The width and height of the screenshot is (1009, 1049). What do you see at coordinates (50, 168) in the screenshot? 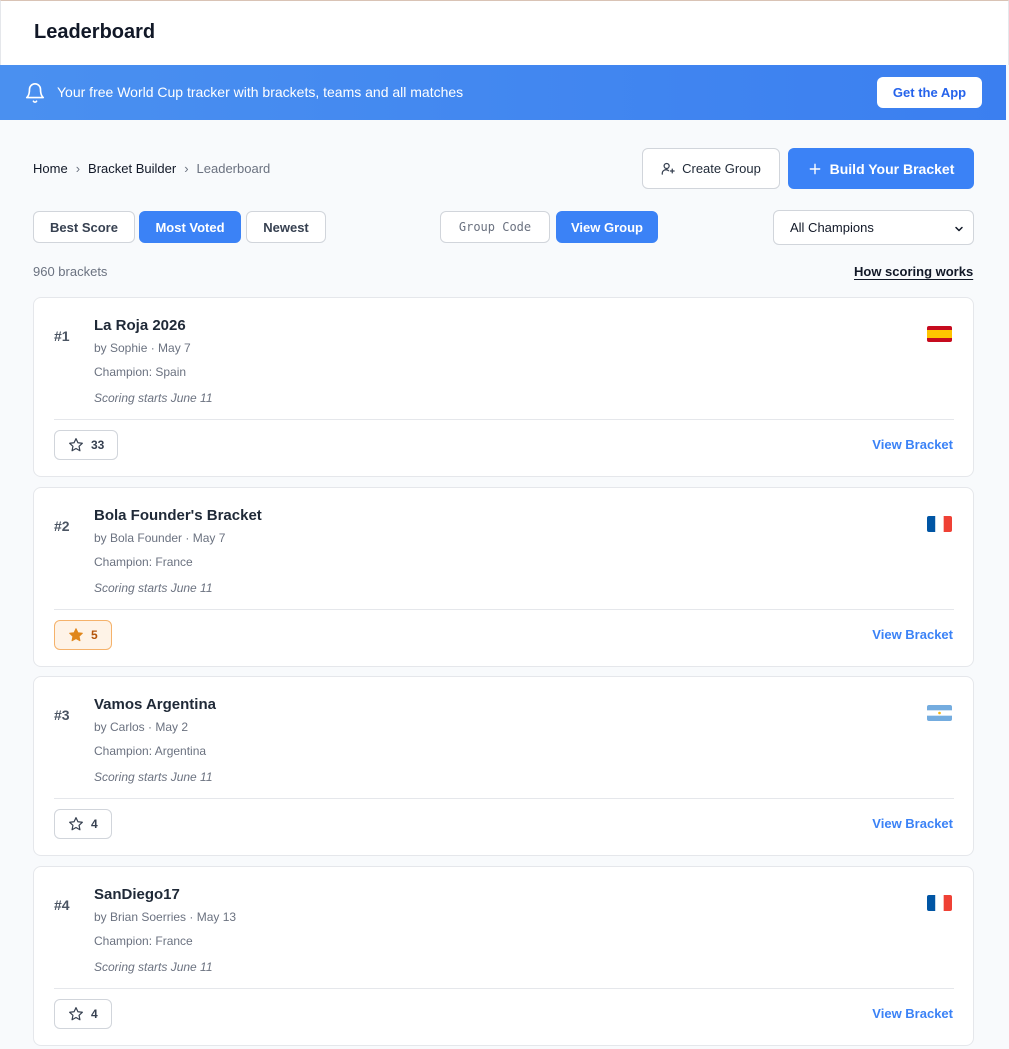
I see `breadcrumb-home: Home` at bounding box center [50, 168].